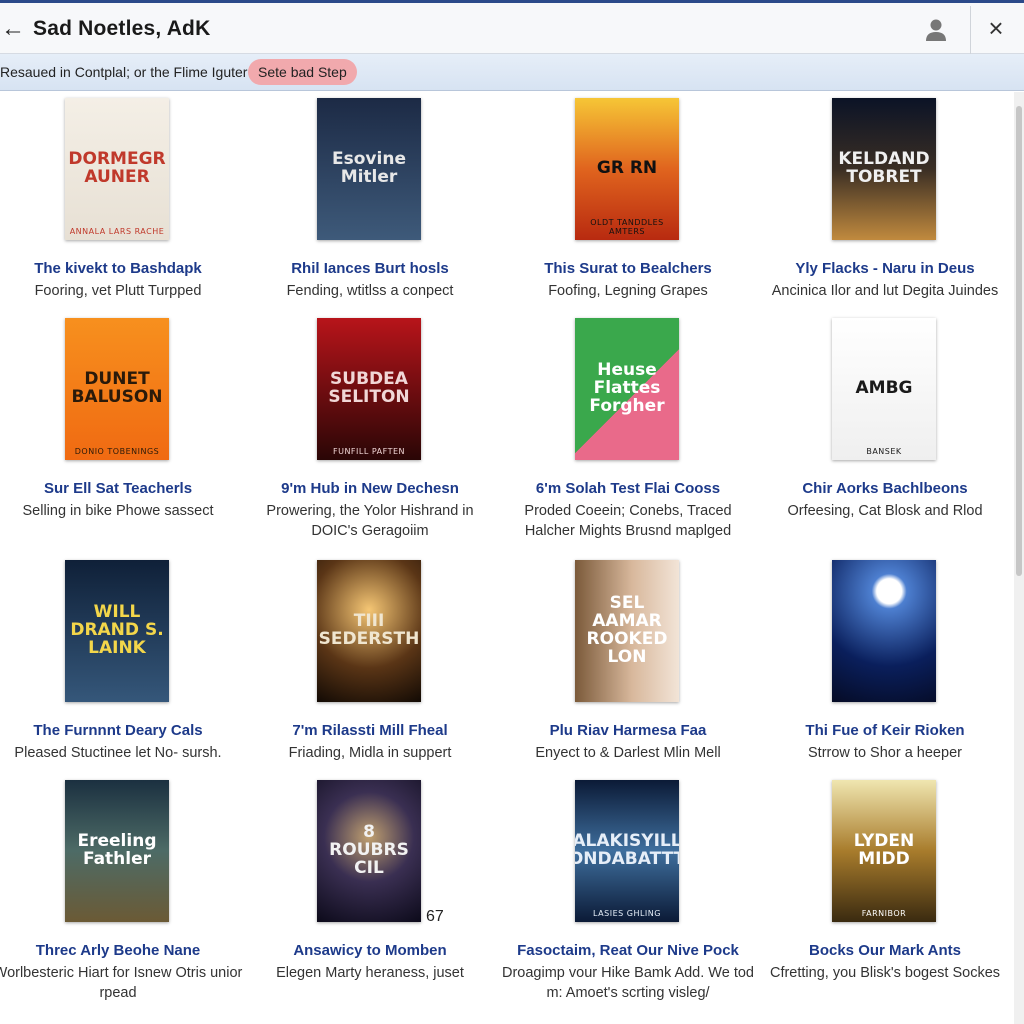  What do you see at coordinates (123, 488) in the screenshot?
I see `book-title-link: Sur Ell Sat Teacherls` at bounding box center [123, 488].